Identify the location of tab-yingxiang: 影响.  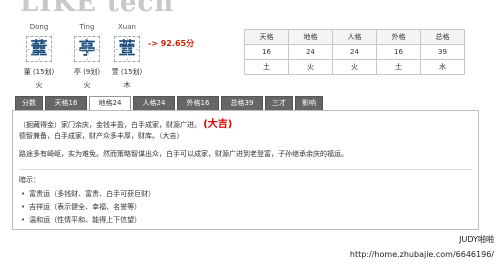
(309, 103).